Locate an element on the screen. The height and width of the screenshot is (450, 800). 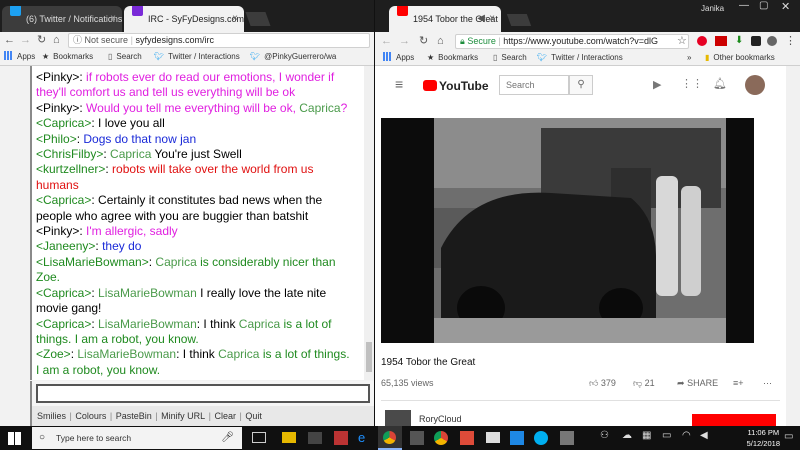
bookmark-star-icon: ☆ is located at coordinates (682, 41).